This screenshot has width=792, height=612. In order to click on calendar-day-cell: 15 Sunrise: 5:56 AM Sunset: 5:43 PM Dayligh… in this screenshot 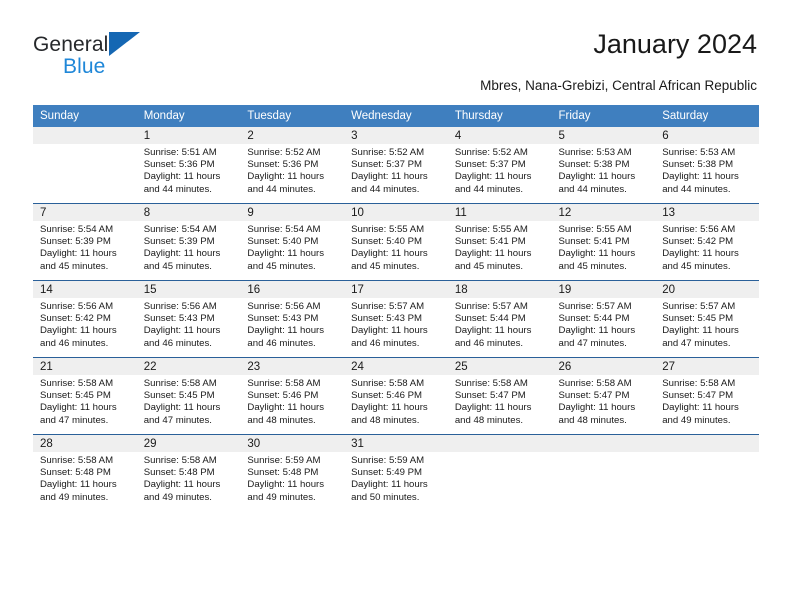, I will do `click(188, 319)`.